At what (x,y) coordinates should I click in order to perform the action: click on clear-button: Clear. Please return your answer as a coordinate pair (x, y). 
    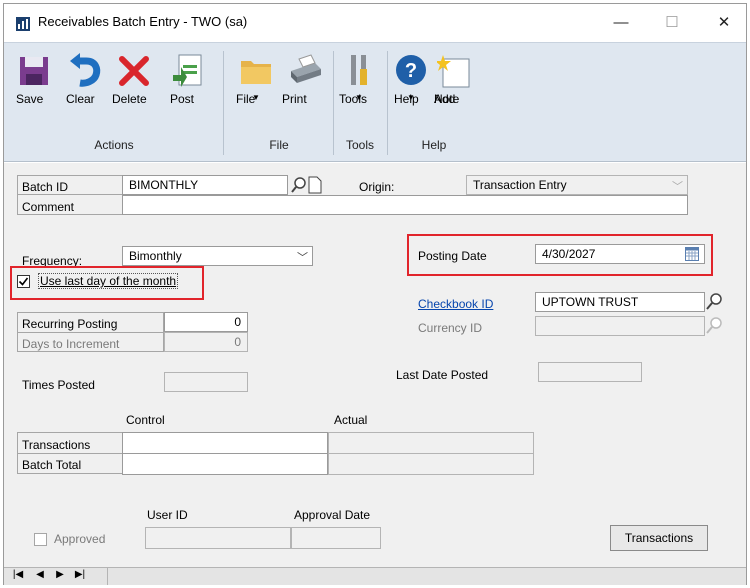
    Looking at the image, I should click on (86, 79).